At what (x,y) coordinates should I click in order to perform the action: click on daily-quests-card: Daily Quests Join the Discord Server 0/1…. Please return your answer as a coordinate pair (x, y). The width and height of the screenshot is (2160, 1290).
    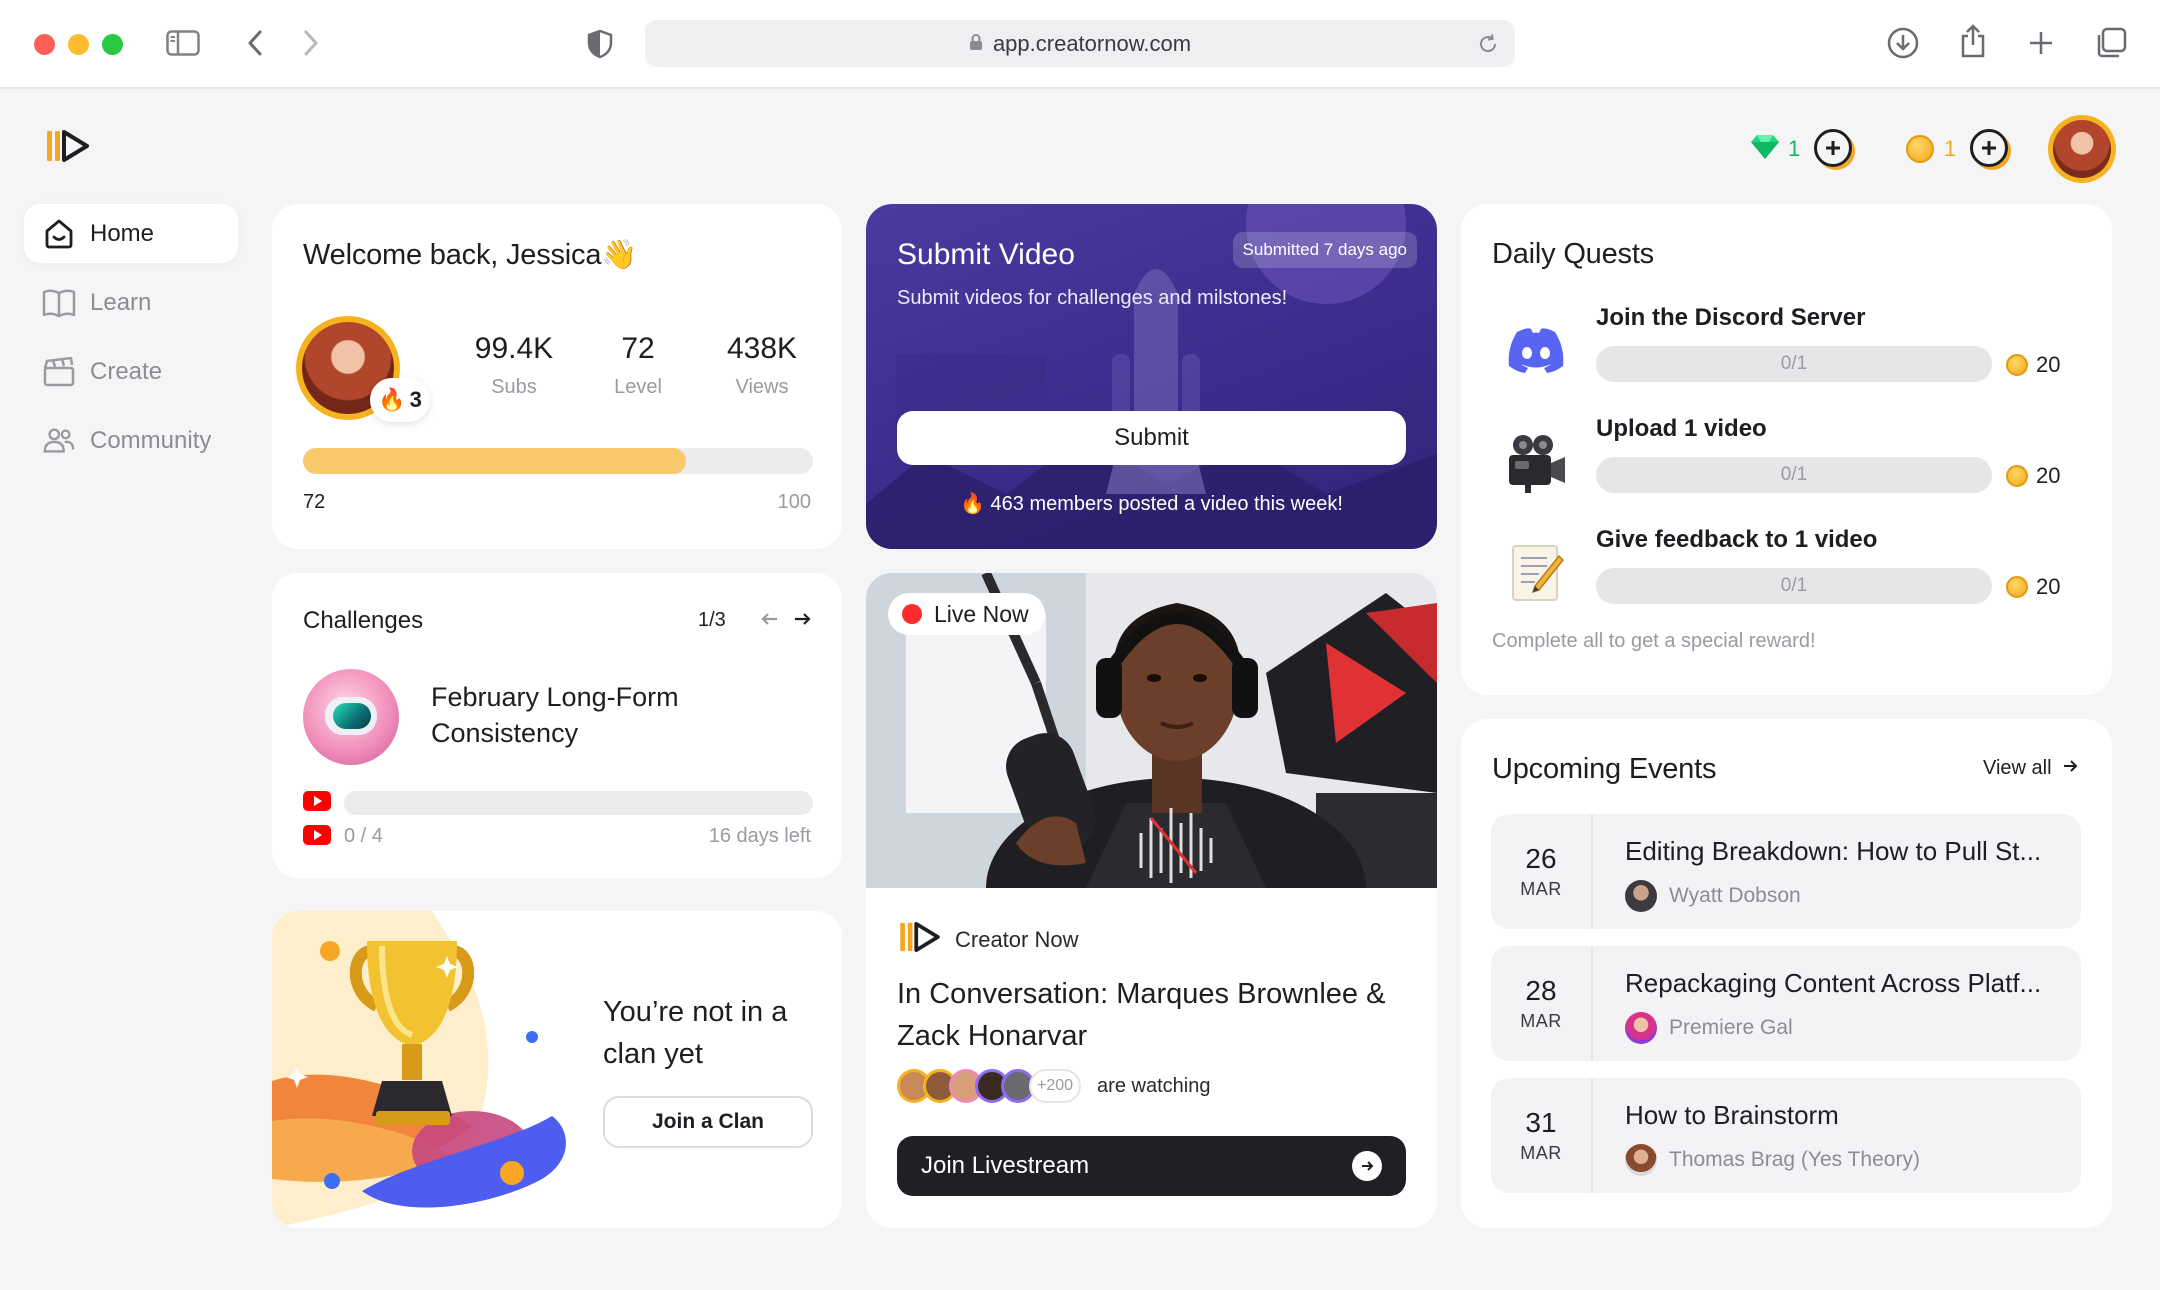
    Looking at the image, I should click on (1786, 449).